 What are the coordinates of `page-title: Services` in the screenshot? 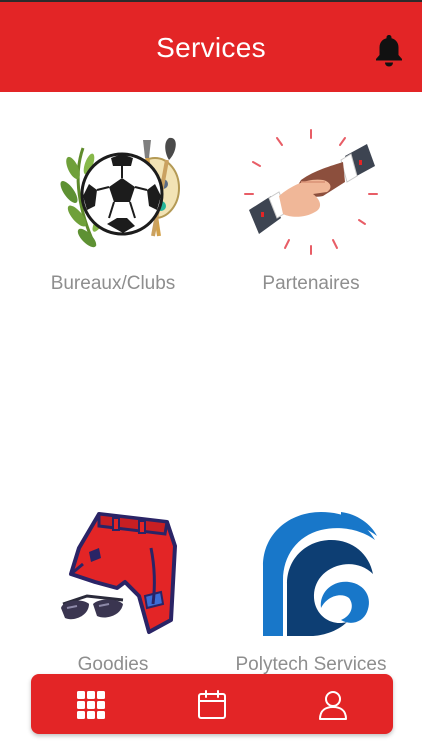 It's located at (211, 47).